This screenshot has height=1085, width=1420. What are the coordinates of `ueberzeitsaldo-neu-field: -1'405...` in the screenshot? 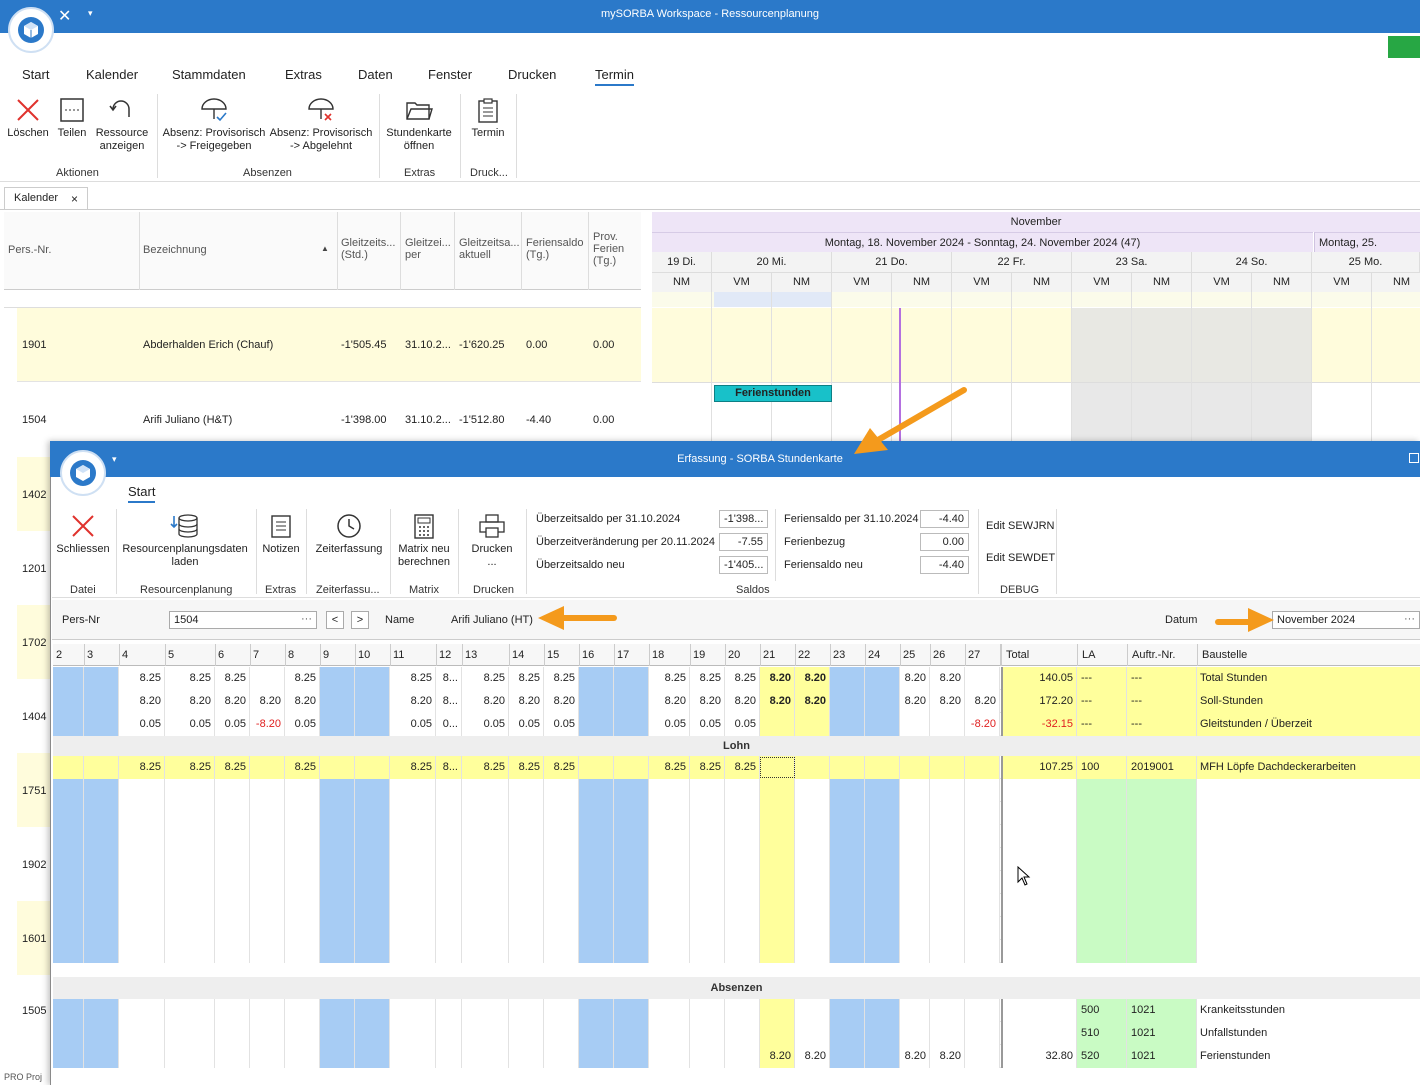 It's located at (743, 565).